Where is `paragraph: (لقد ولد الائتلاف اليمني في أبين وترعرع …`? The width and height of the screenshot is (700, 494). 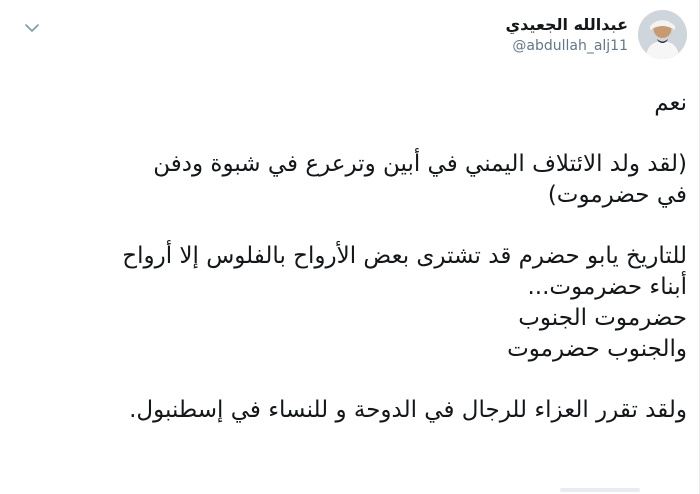 paragraph: (لقد ولد الائتلاف اليمني في أبين وترعرع … is located at coordinates (352, 180).